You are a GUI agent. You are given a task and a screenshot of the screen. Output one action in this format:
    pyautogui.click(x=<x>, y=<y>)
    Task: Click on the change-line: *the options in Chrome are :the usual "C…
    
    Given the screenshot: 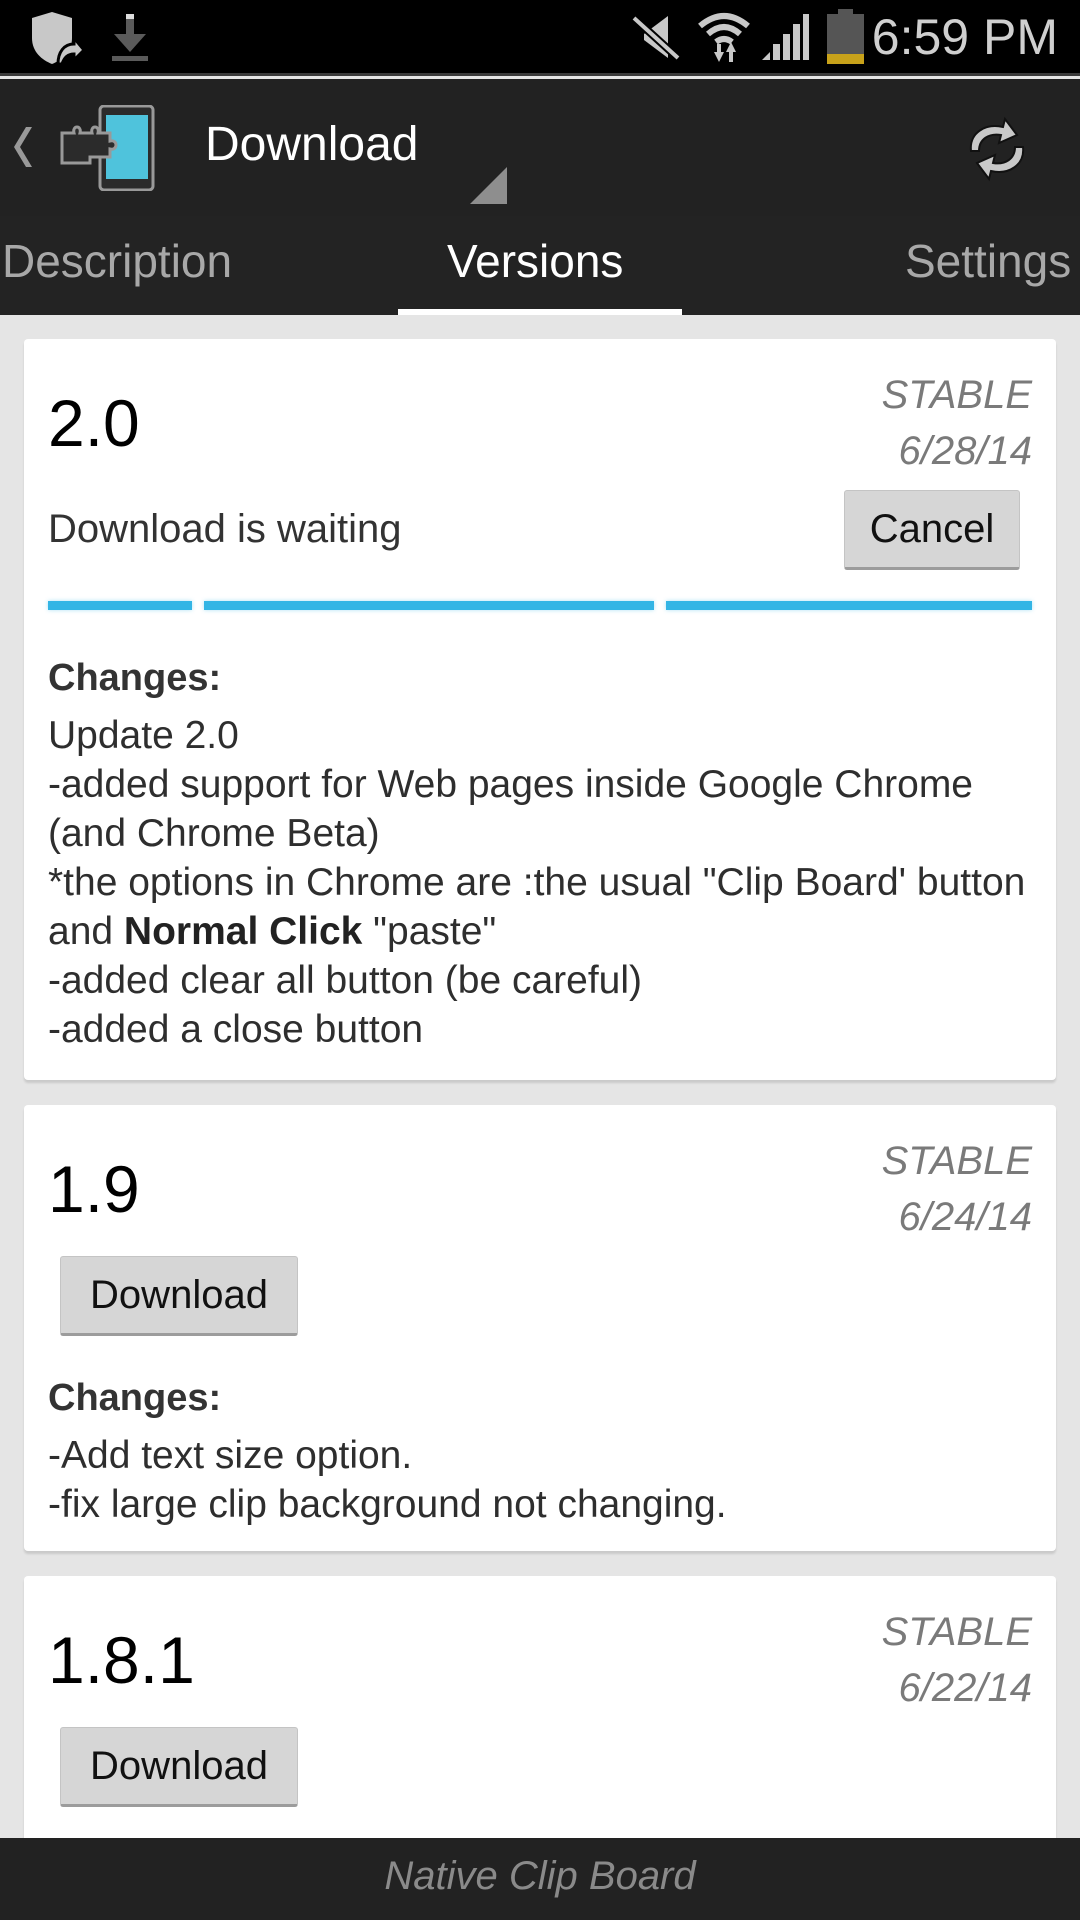 What is the action you would take?
    pyautogui.click(x=543, y=907)
    